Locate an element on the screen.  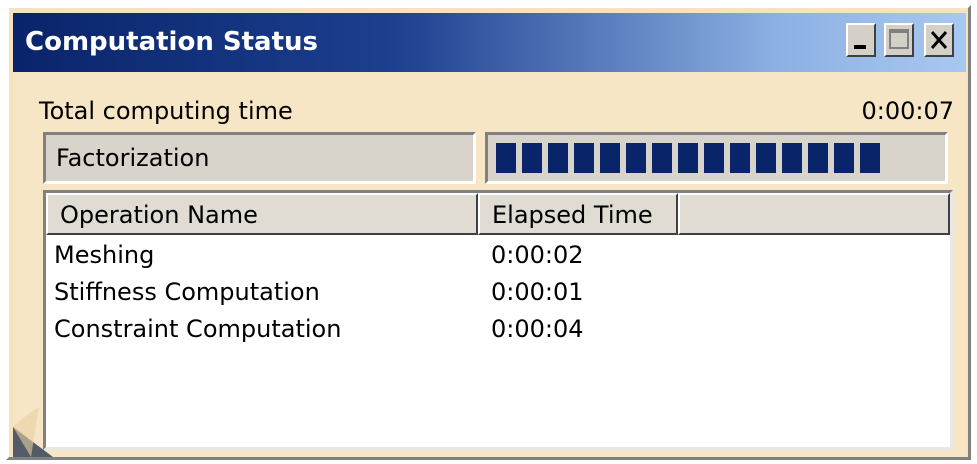
operation-name-cell: Constraint Computation is located at coordinates (198, 329).